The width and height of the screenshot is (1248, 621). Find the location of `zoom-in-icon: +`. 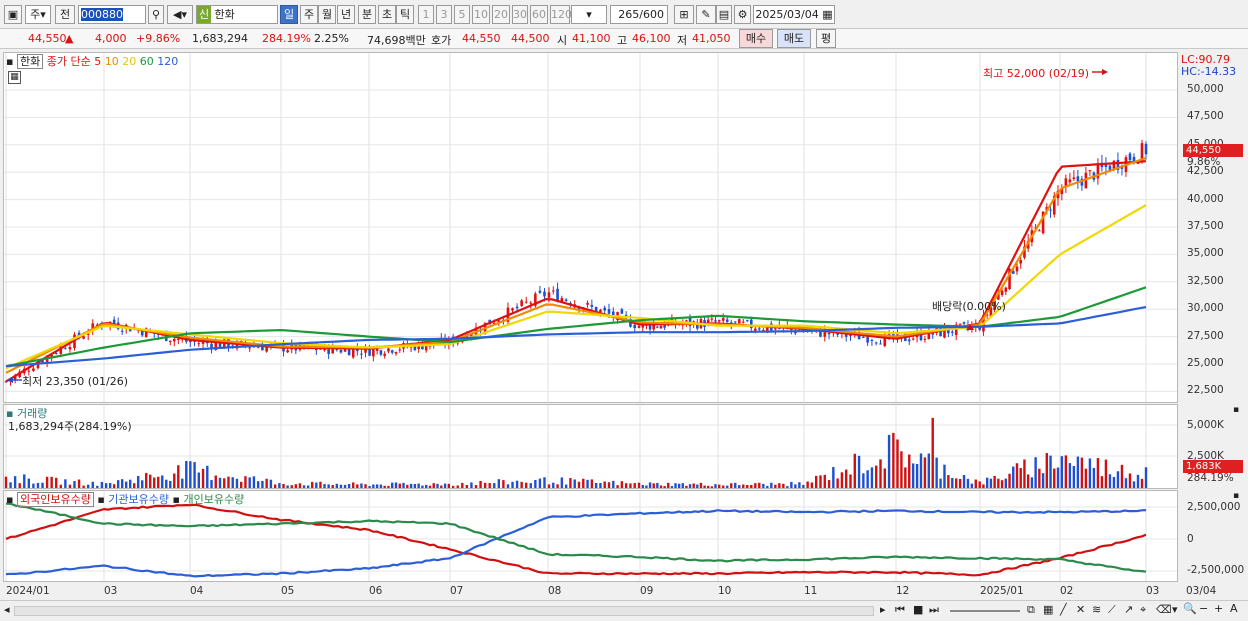

zoom-in-icon: + is located at coordinates (1218, 608).